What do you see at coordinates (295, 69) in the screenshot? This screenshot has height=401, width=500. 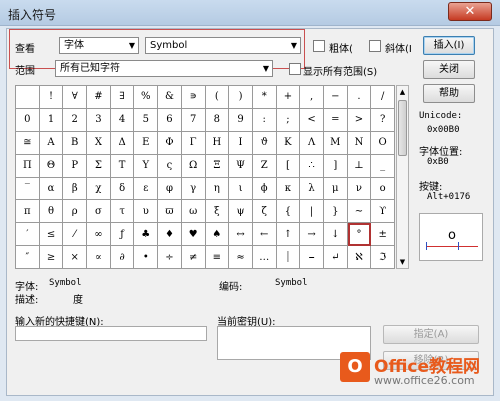 I see `show-all-ranges-checkbox` at bounding box center [295, 69].